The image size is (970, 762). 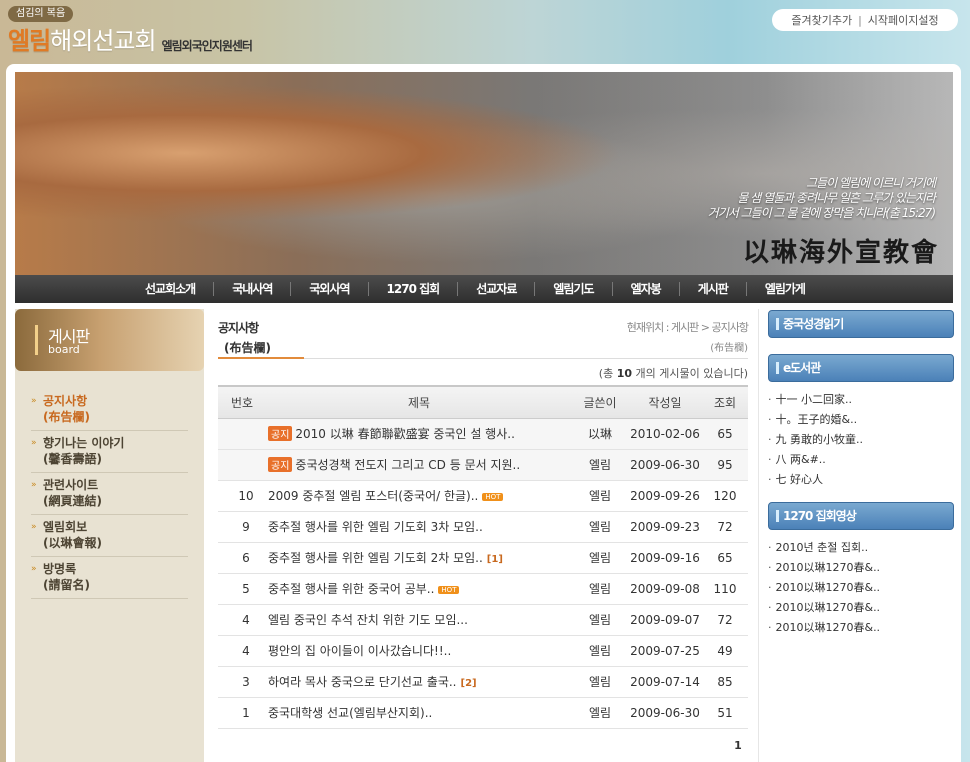 What do you see at coordinates (738, 745) in the screenshot?
I see `page-link: 1` at bounding box center [738, 745].